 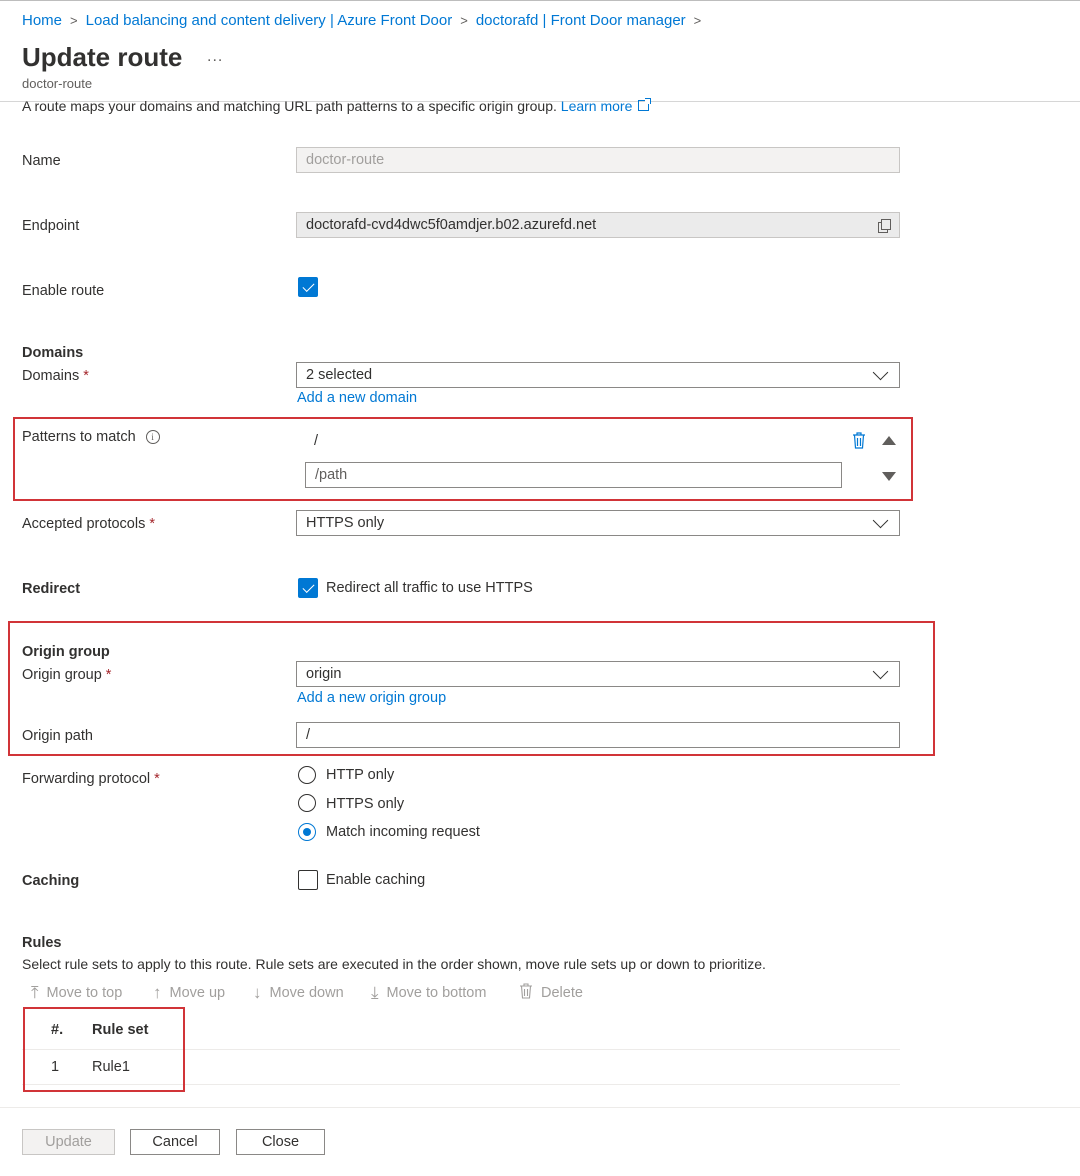 What do you see at coordinates (307, 832) in the screenshot?
I see `radio-match-incoming` at bounding box center [307, 832].